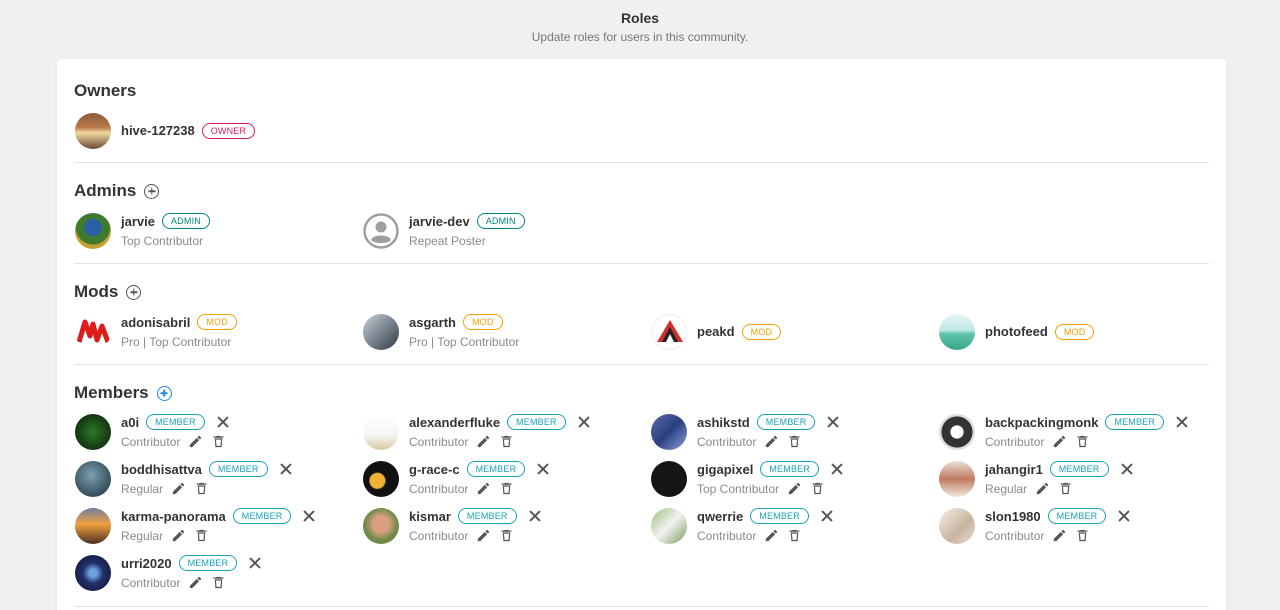 The height and width of the screenshot is (610, 1280). I want to click on username-link: backpackingmonk, so click(1041, 422).